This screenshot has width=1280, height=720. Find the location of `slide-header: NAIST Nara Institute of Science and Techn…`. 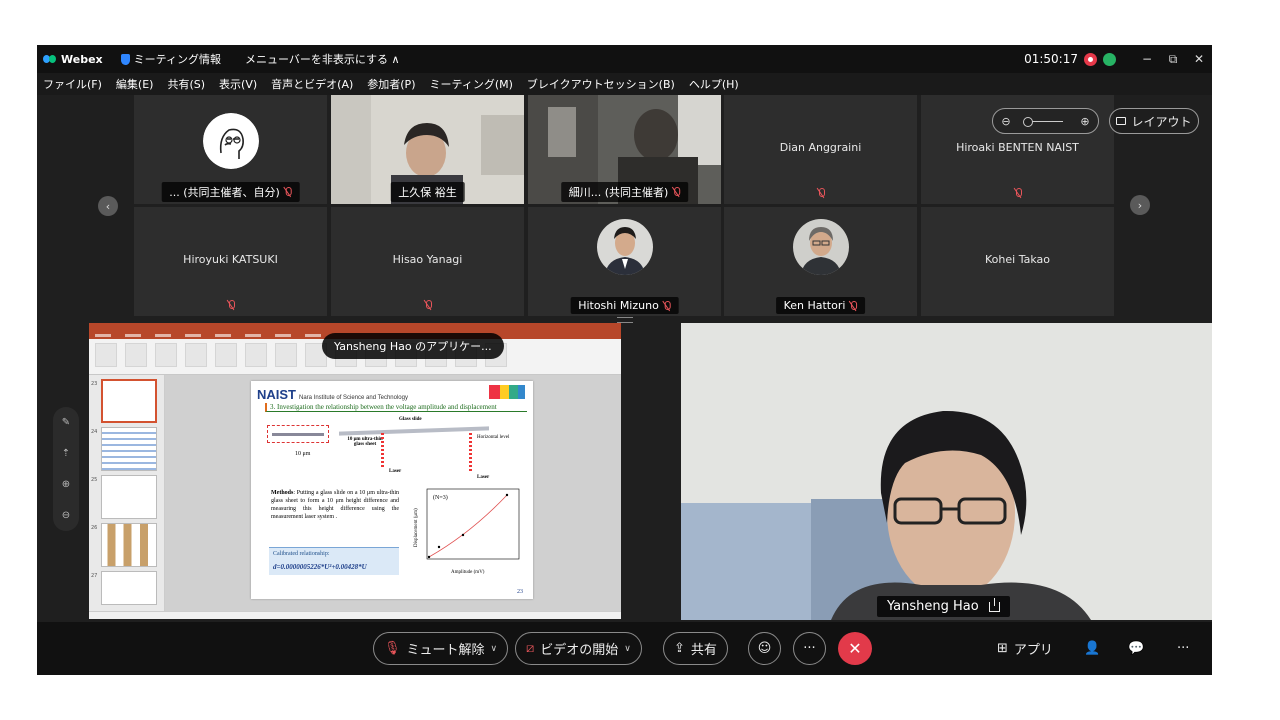

slide-header: NAIST Nara Institute of Science and Techn… is located at coordinates (332, 394).